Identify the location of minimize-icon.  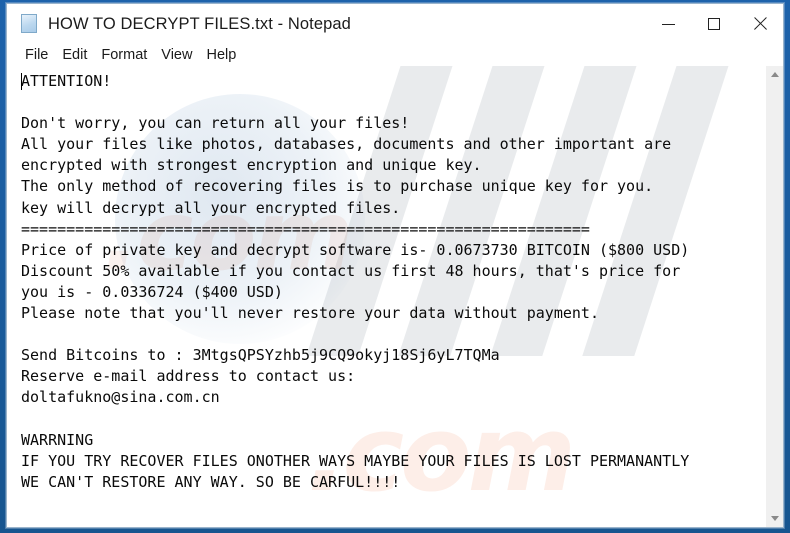
(668, 24).